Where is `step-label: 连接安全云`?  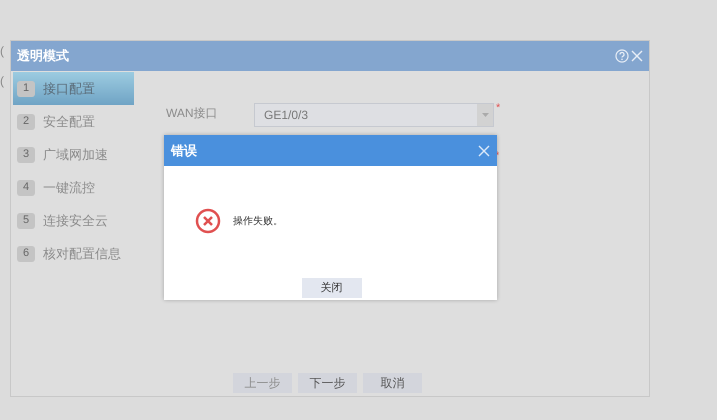 step-label: 连接安全云 is located at coordinates (75, 221).